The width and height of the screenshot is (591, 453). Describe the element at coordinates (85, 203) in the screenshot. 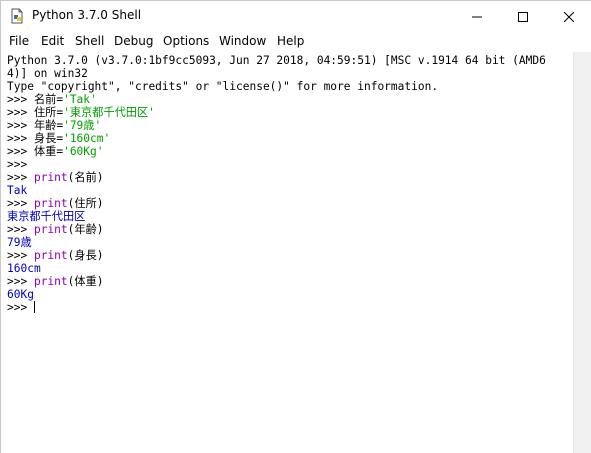

I see `call-args: (住所)` at that location.